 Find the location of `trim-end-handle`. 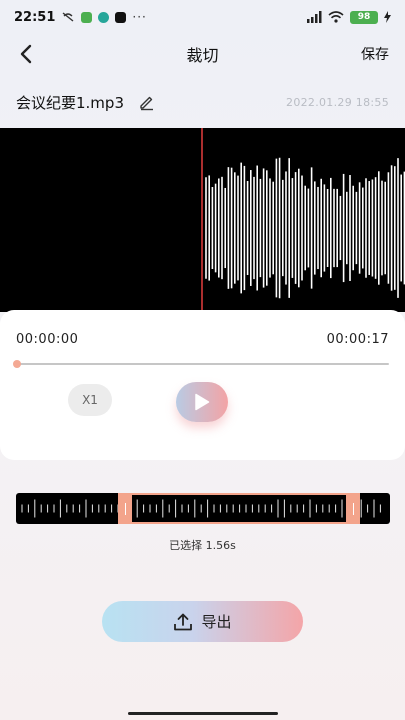

trim-end-handle is located at coordinates (353, 508).